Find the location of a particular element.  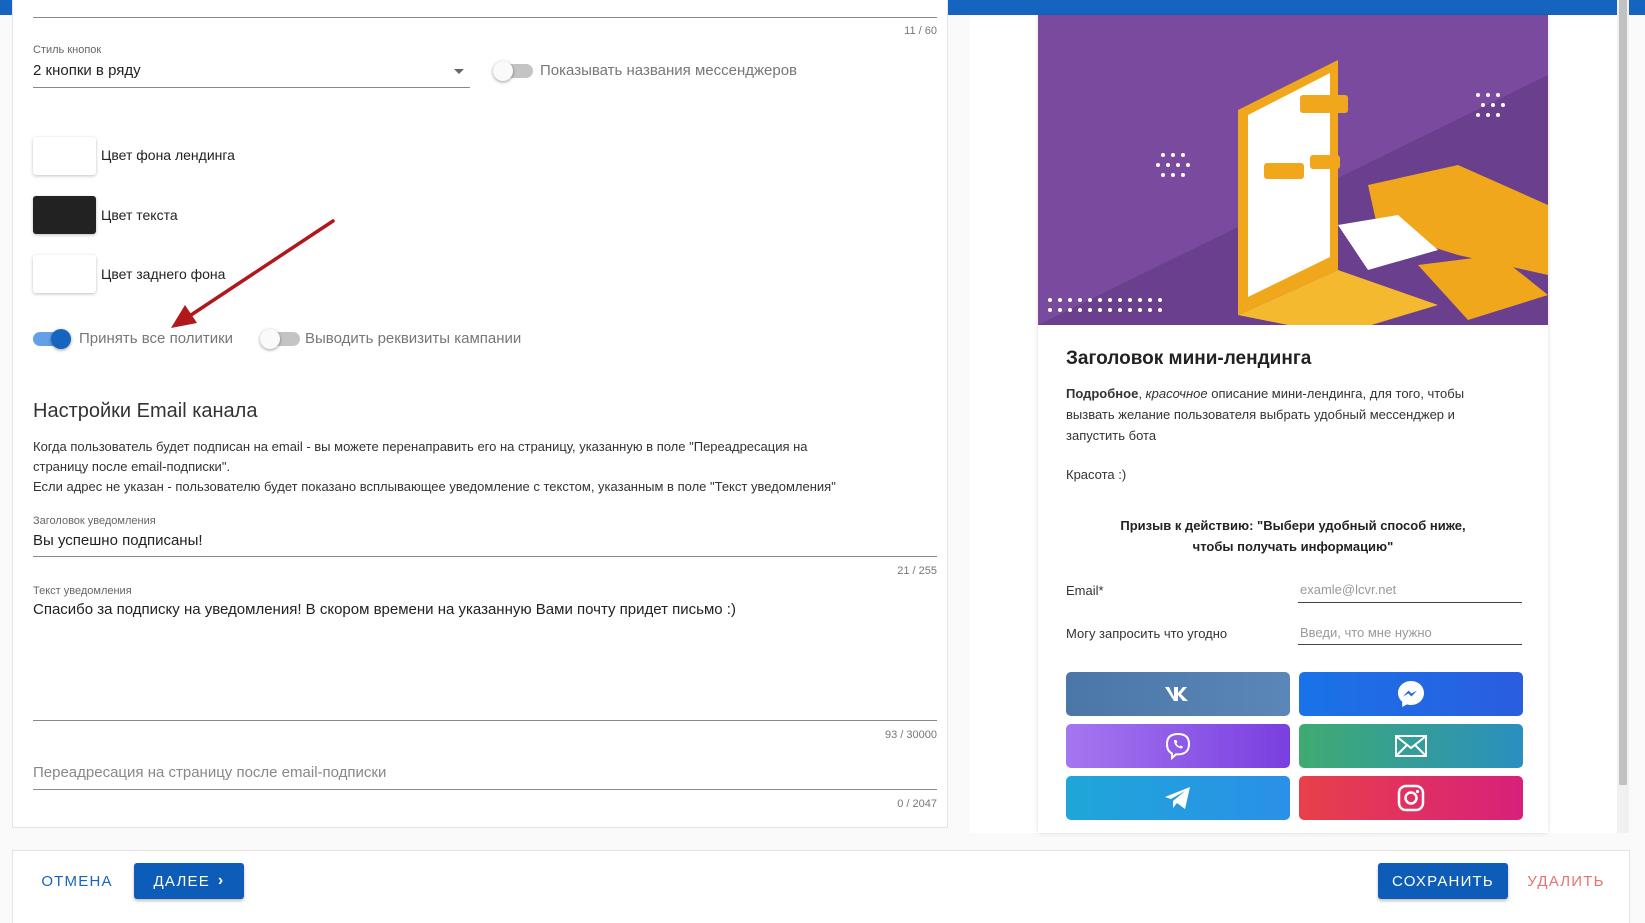

show-requisites-label: Выводить реквизиты кампании is located at coordinates (413, 338).